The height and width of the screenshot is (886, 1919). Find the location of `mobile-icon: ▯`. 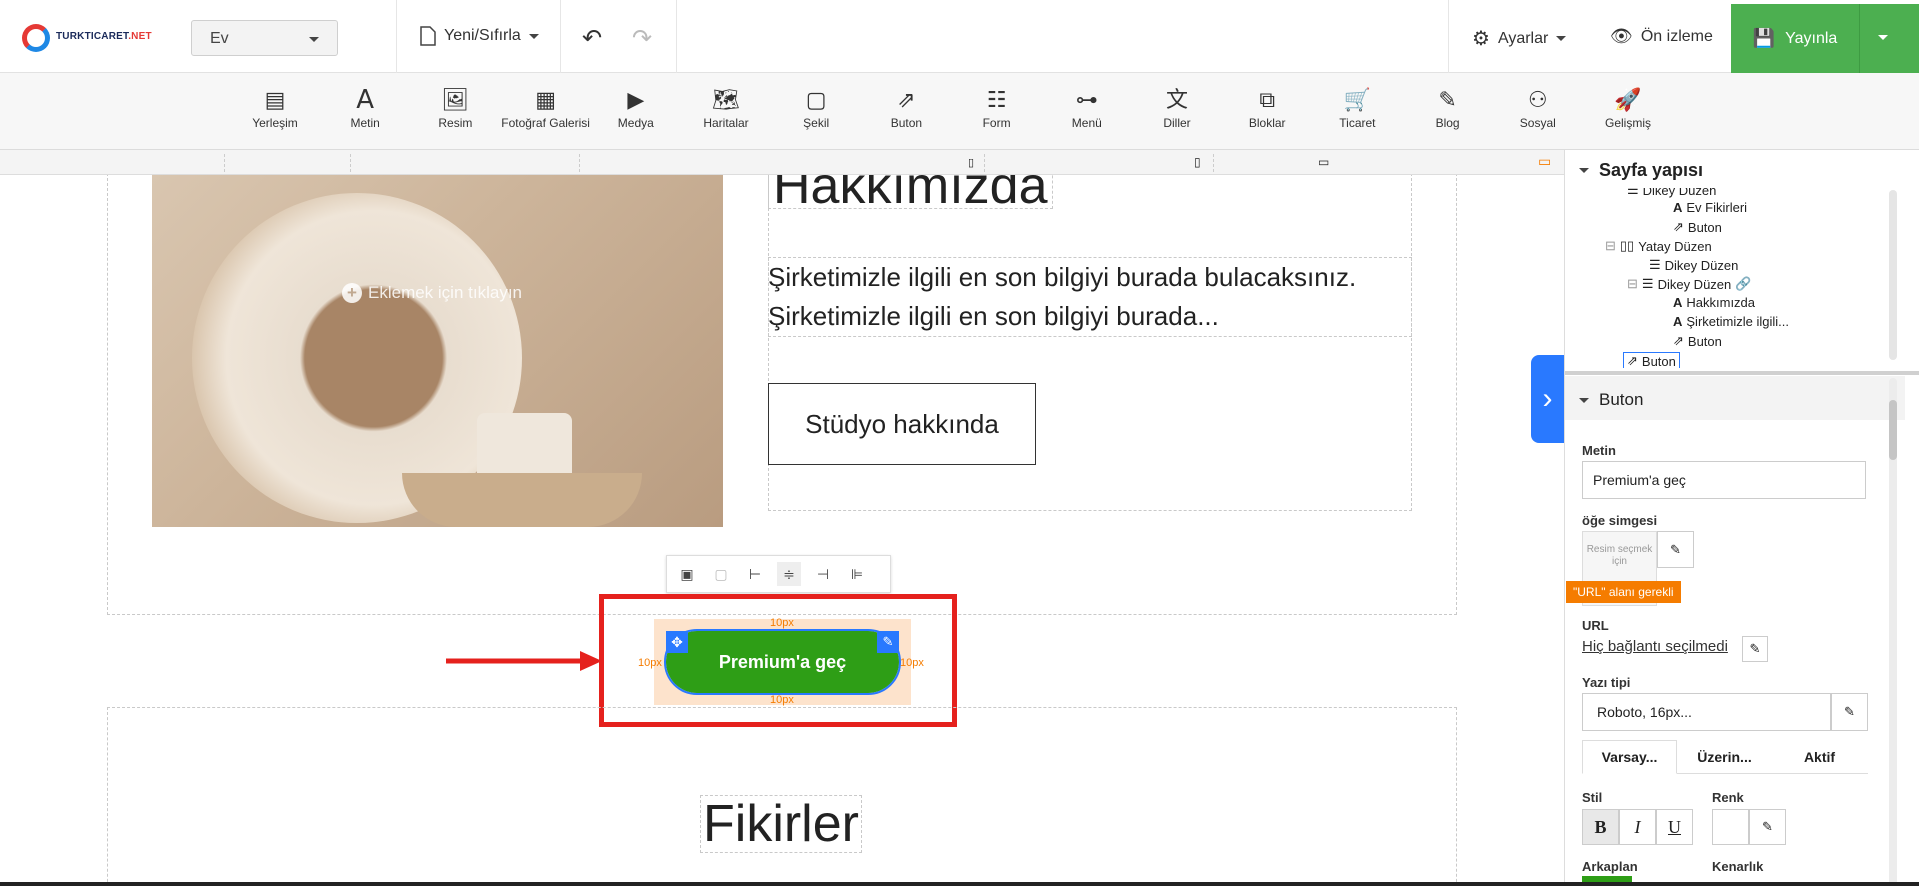

mobile-icon: ▯ is located at coordinates (971, 162).